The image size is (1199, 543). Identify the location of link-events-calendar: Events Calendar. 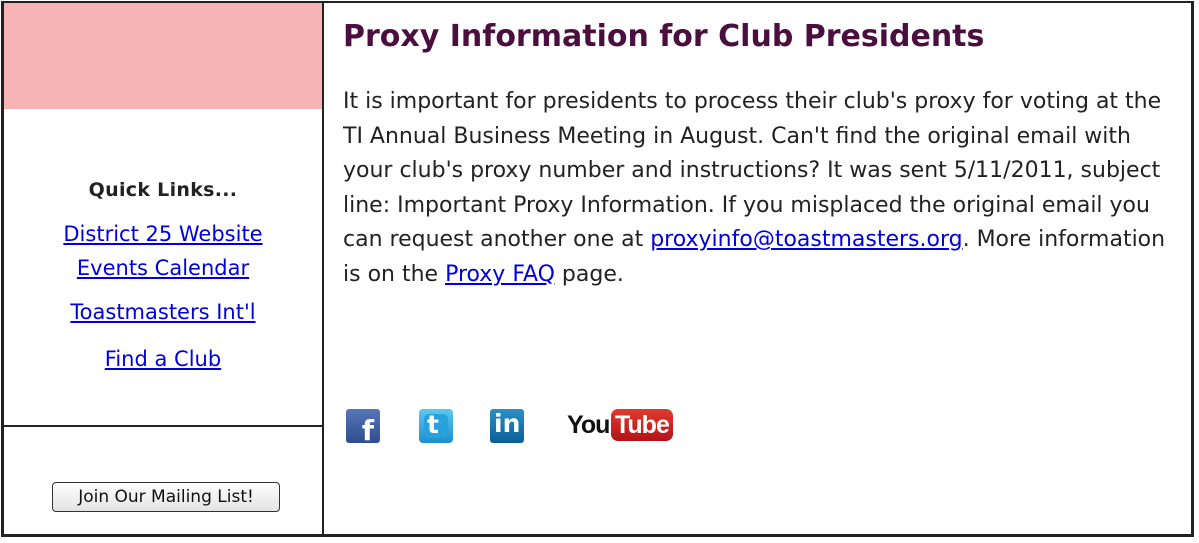
(163, 268).